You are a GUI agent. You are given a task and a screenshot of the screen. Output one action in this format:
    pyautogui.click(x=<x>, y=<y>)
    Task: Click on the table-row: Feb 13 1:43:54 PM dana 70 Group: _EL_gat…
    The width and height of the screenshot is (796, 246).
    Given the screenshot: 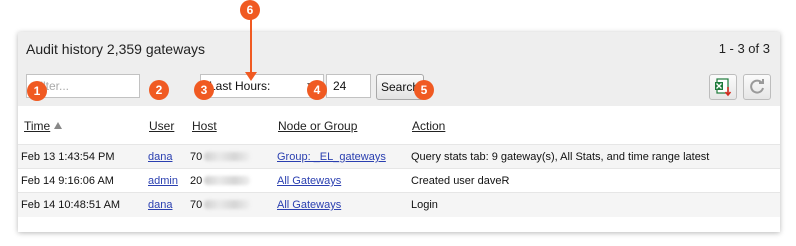 What is the action you would take?
    pyautogui.click(x=399, y=156)
    